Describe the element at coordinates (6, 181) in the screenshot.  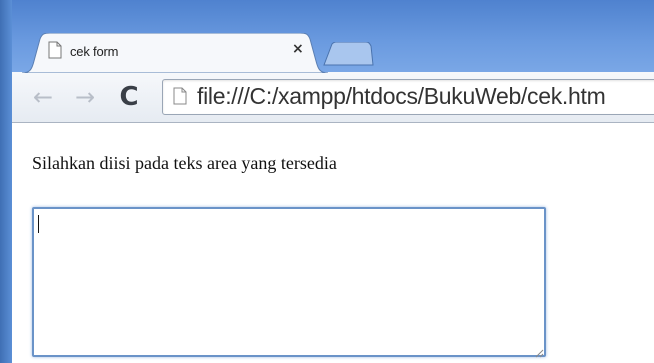
I see `window-frame` at that location.